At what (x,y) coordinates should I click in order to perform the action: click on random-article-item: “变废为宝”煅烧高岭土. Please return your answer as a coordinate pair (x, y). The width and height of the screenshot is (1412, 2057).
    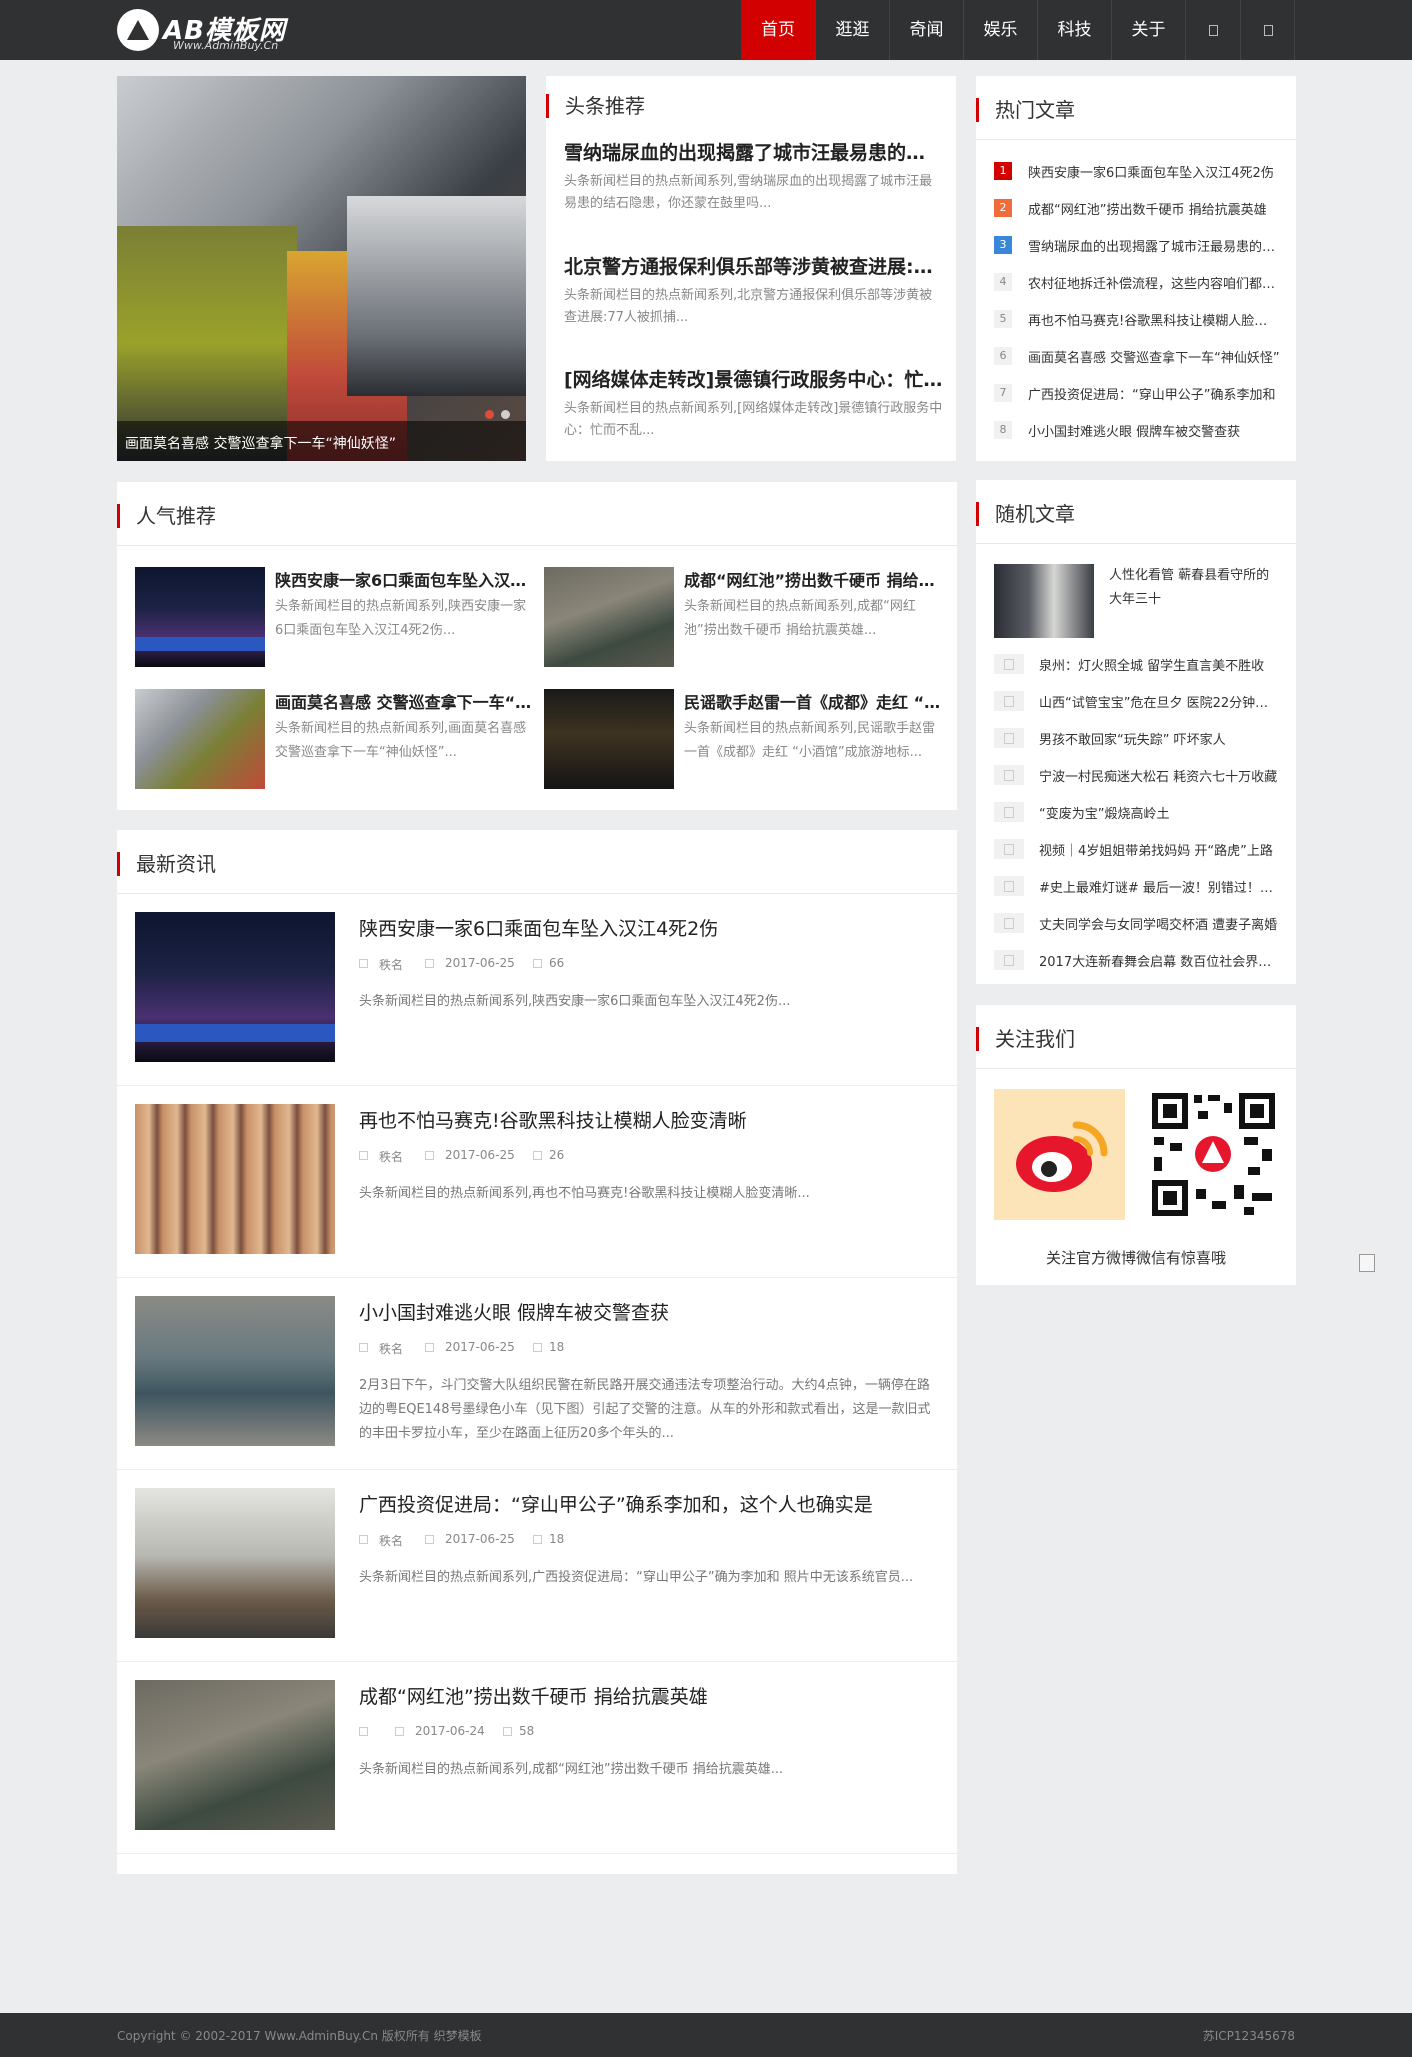
    Looking at the image, I should click on (1136, 812).